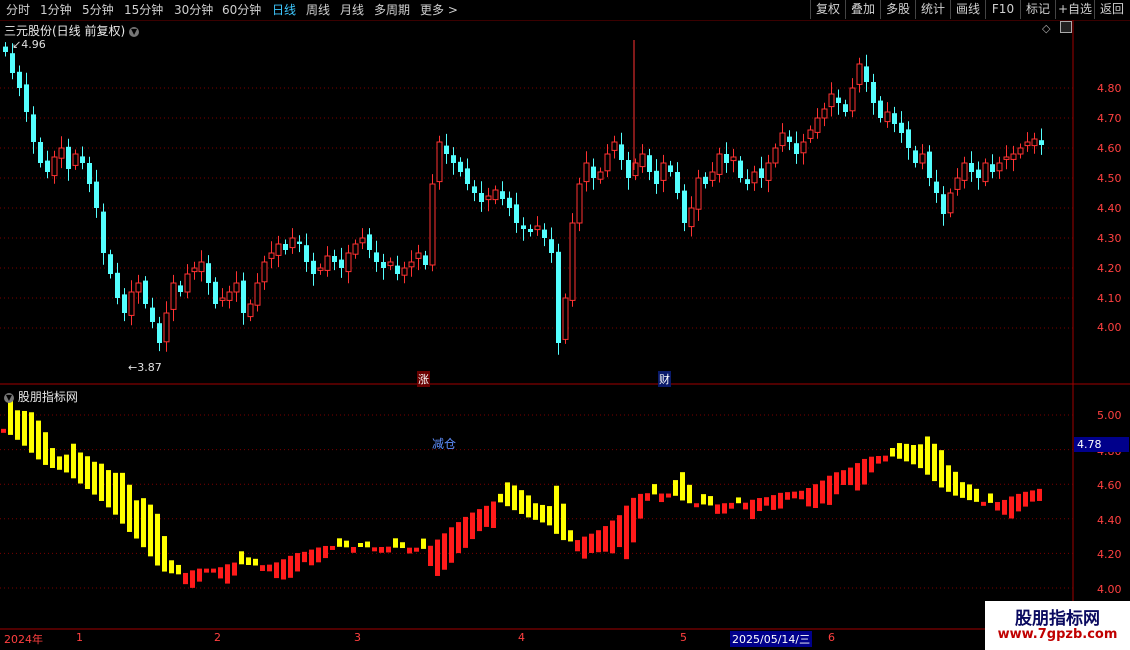 The image size is (1130, 650). What do you see at coordinates (1111, 9) in the screenshot?
I see `back-button: 返回` at bounding box center [1111, 9].